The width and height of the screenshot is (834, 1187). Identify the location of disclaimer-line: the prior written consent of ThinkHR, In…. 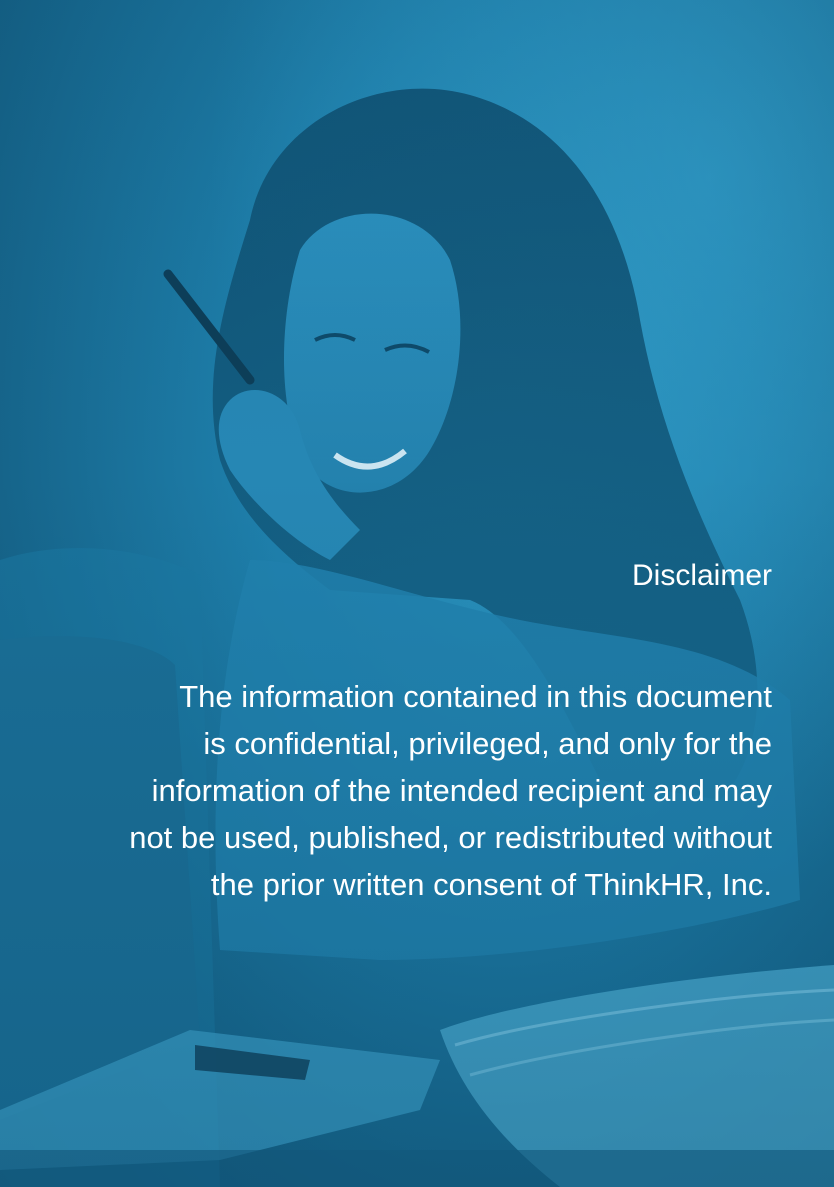
(491, 884).